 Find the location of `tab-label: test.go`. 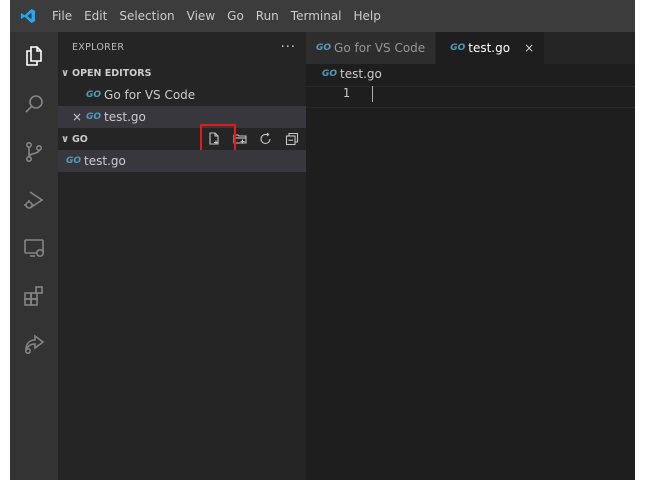

tab-label: test.go is located at coordinates (489, 48).